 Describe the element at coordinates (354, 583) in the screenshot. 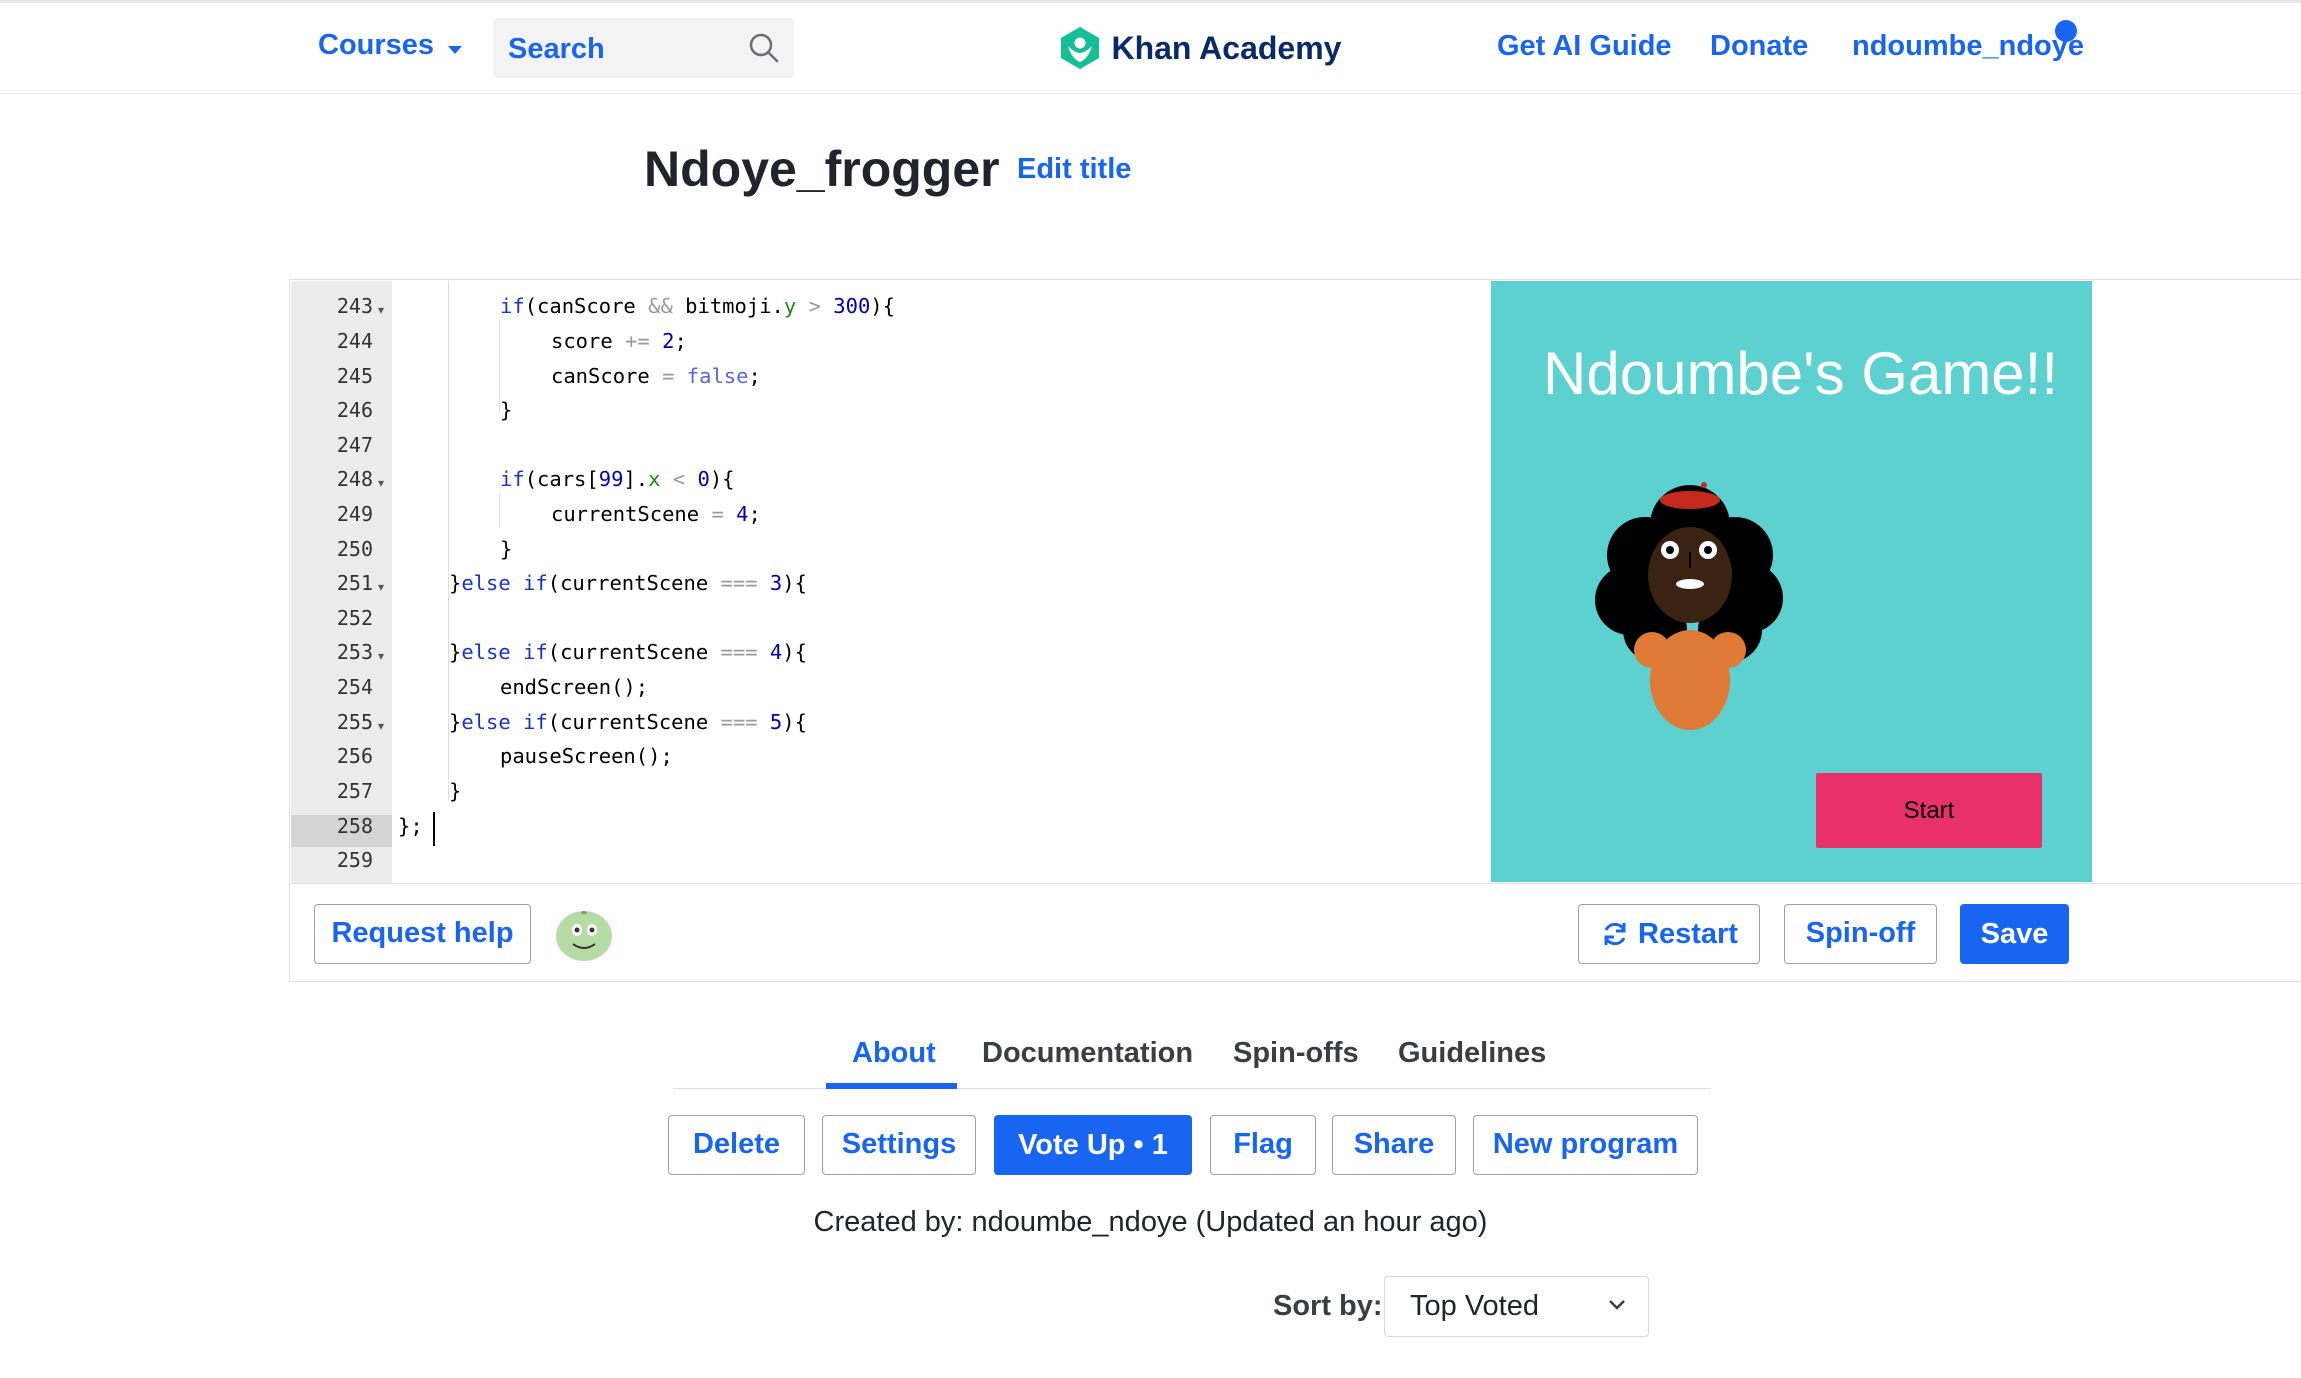

I see `line-number: 251` at that location.